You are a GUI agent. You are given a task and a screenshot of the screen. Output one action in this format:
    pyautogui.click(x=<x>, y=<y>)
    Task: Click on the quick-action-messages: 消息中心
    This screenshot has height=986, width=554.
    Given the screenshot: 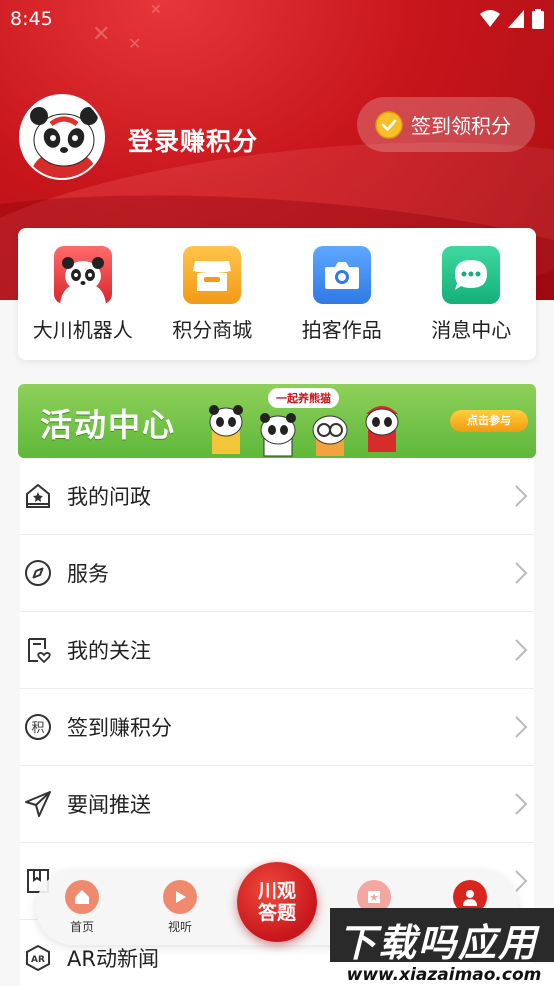 What is the action you would take?
    pyautogui.click(x=471, y=303)
    